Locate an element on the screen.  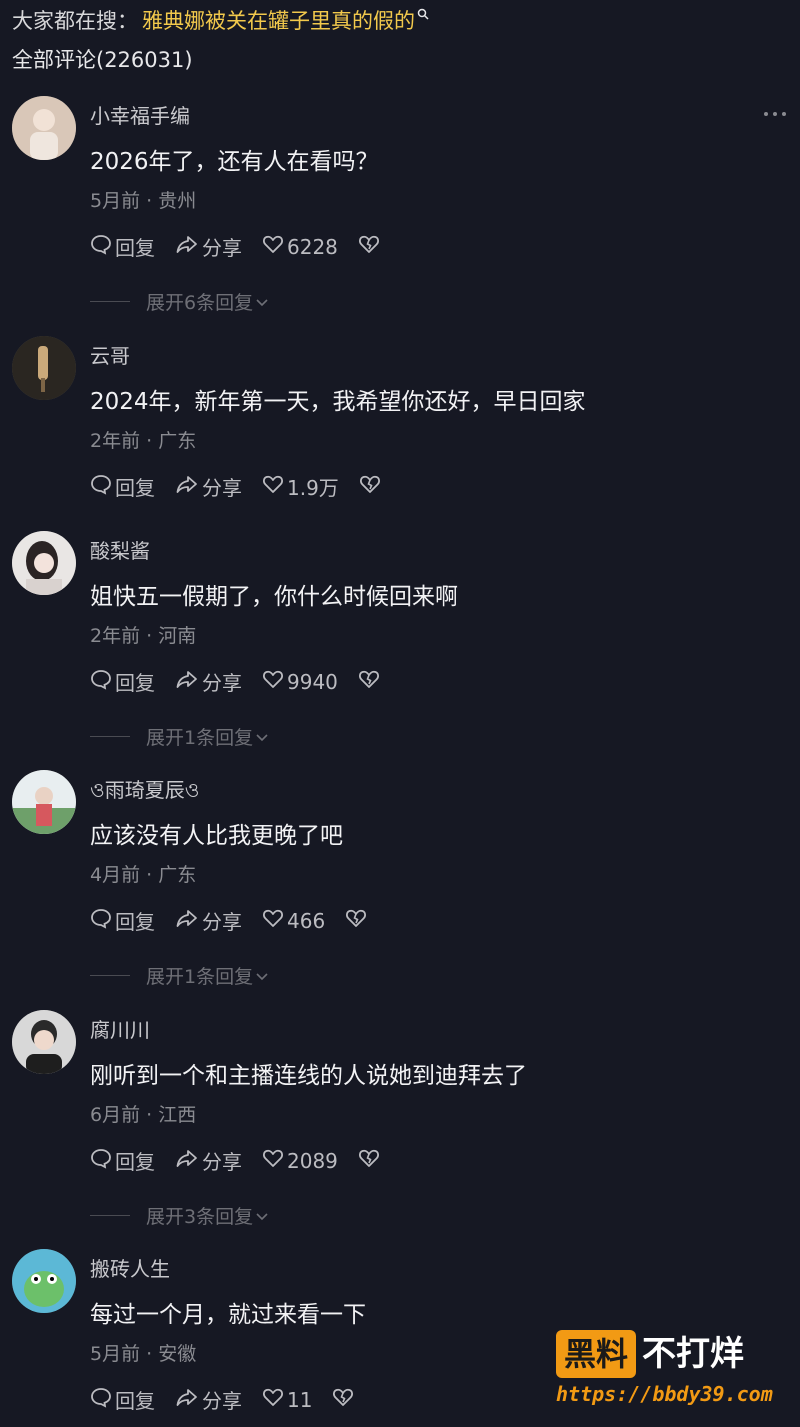
comment-meta: 4月前 · 广东 is located at coordinates (143, 875).